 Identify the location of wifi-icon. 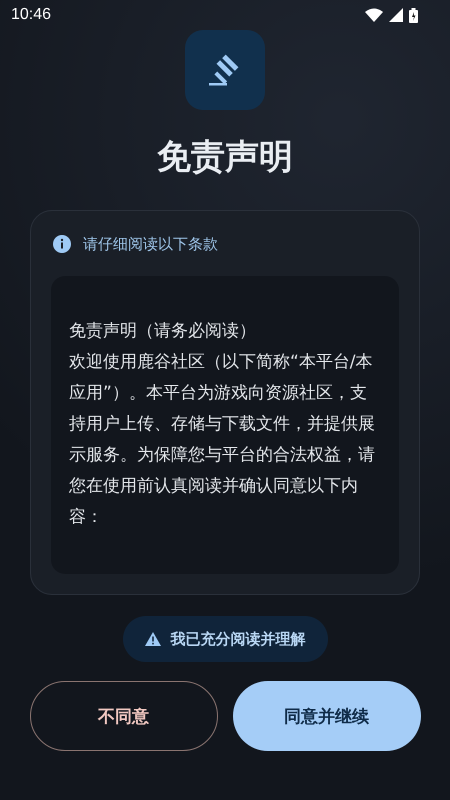
(374, 15).